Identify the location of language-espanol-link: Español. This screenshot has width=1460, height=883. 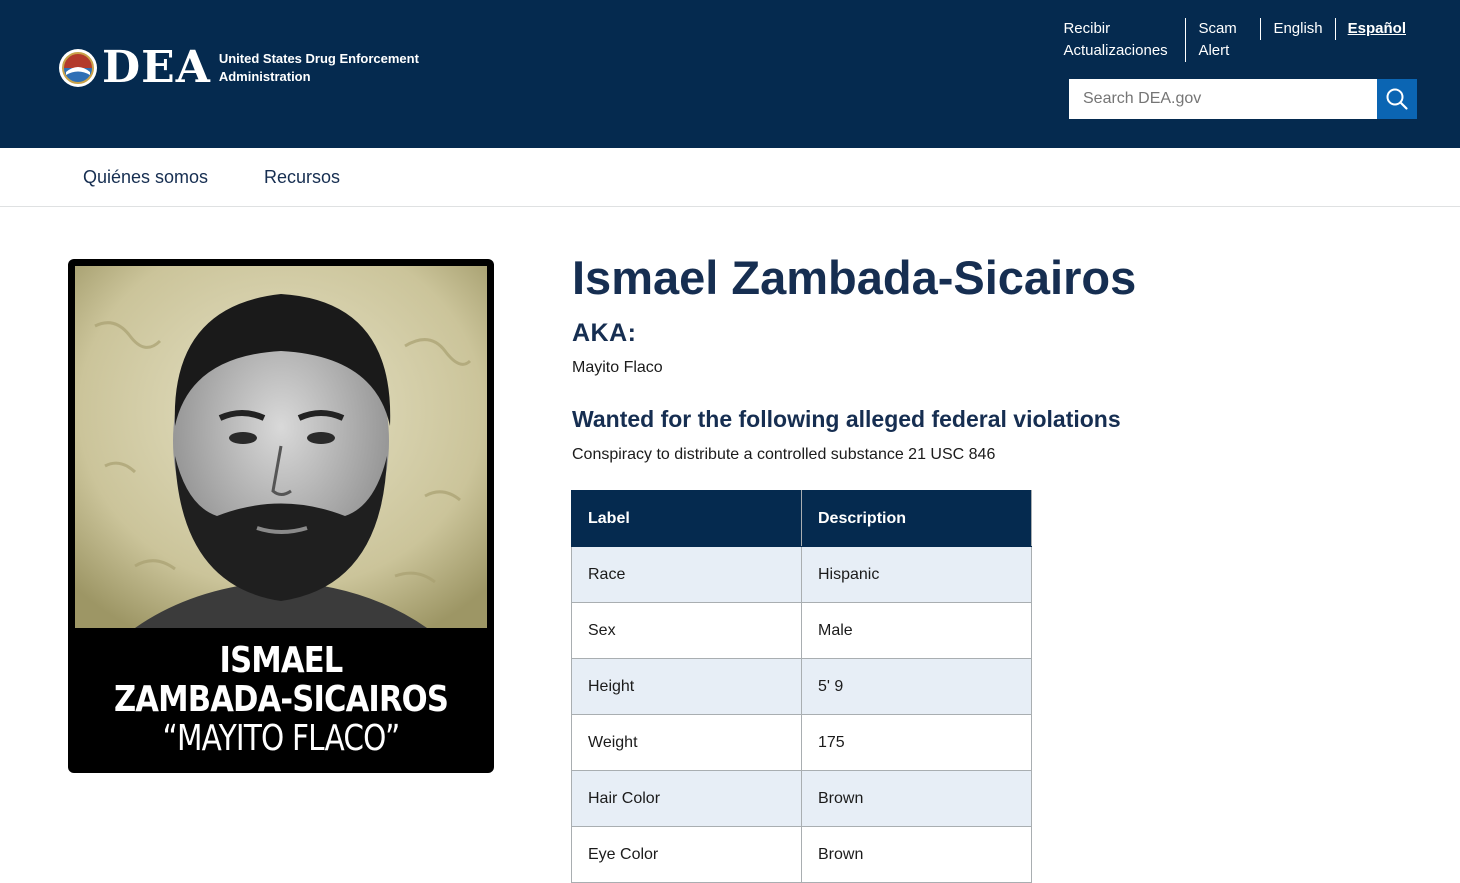
(1373, 29).